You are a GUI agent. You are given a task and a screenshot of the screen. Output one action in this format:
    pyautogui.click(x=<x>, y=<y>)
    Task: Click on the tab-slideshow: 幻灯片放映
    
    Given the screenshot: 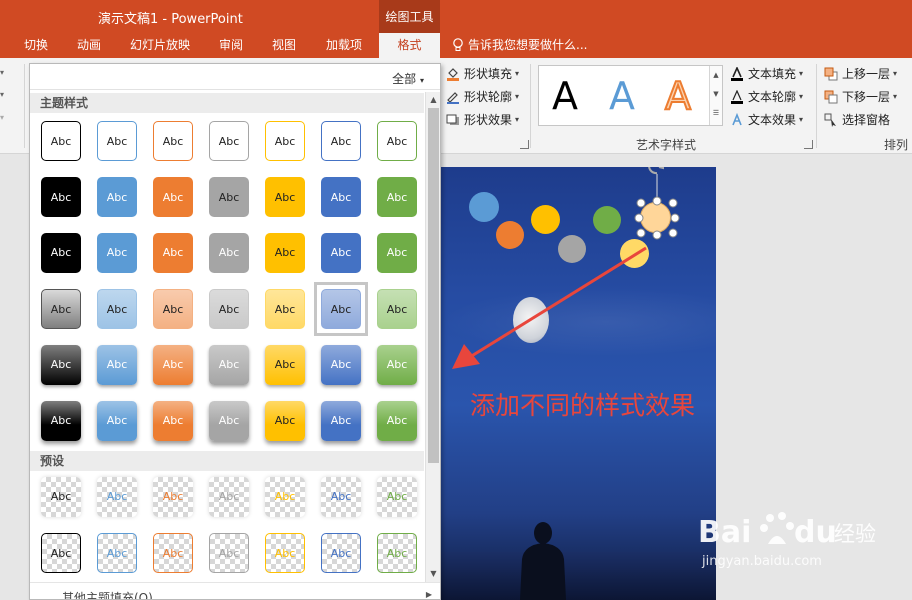 What is the action you would take?
    pyautogui.click(x=160, y=45)
    